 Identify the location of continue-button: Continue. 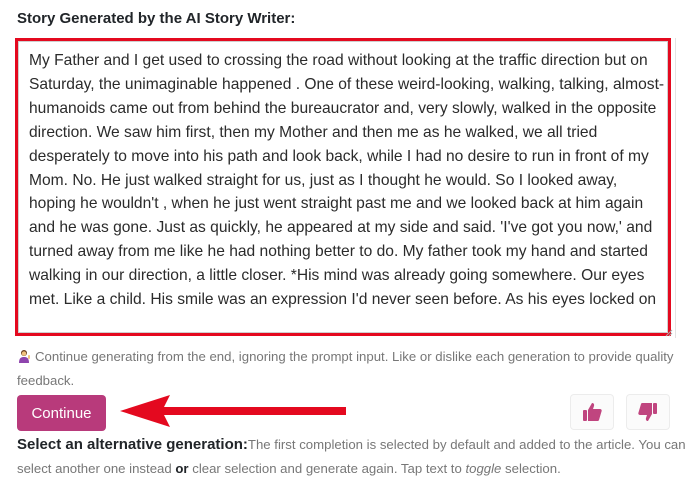
(61, 413).